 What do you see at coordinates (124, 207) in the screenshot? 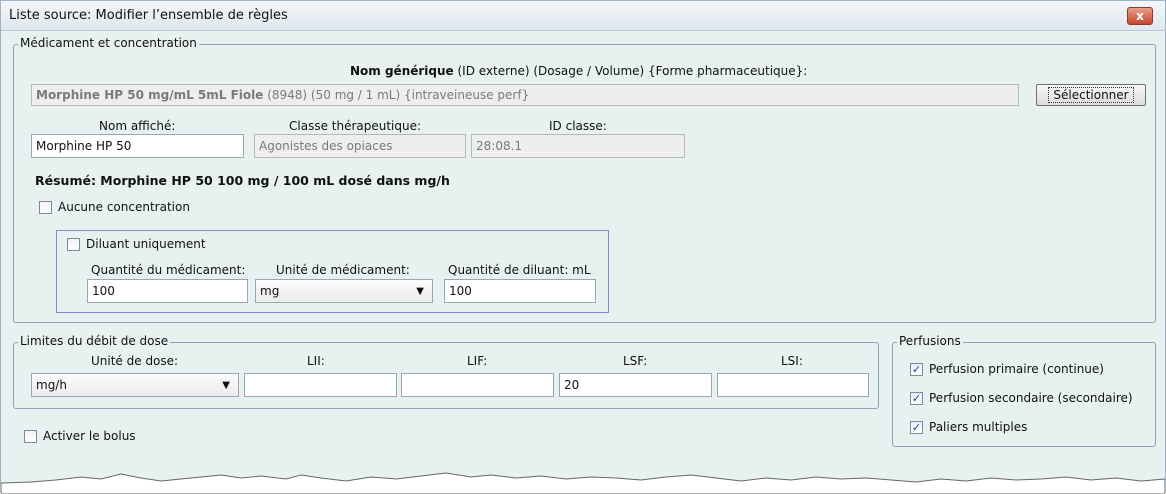
I see `no-concentration-label: Aucune concentration` at bounding box center [124, 207].